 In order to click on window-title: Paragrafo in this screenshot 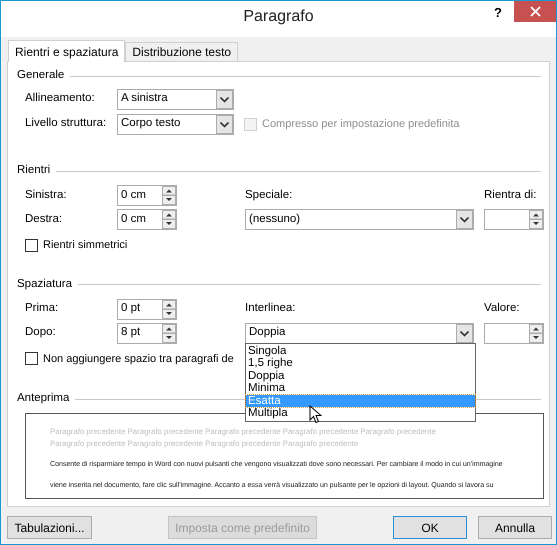, I will do `click(278, 17)`.